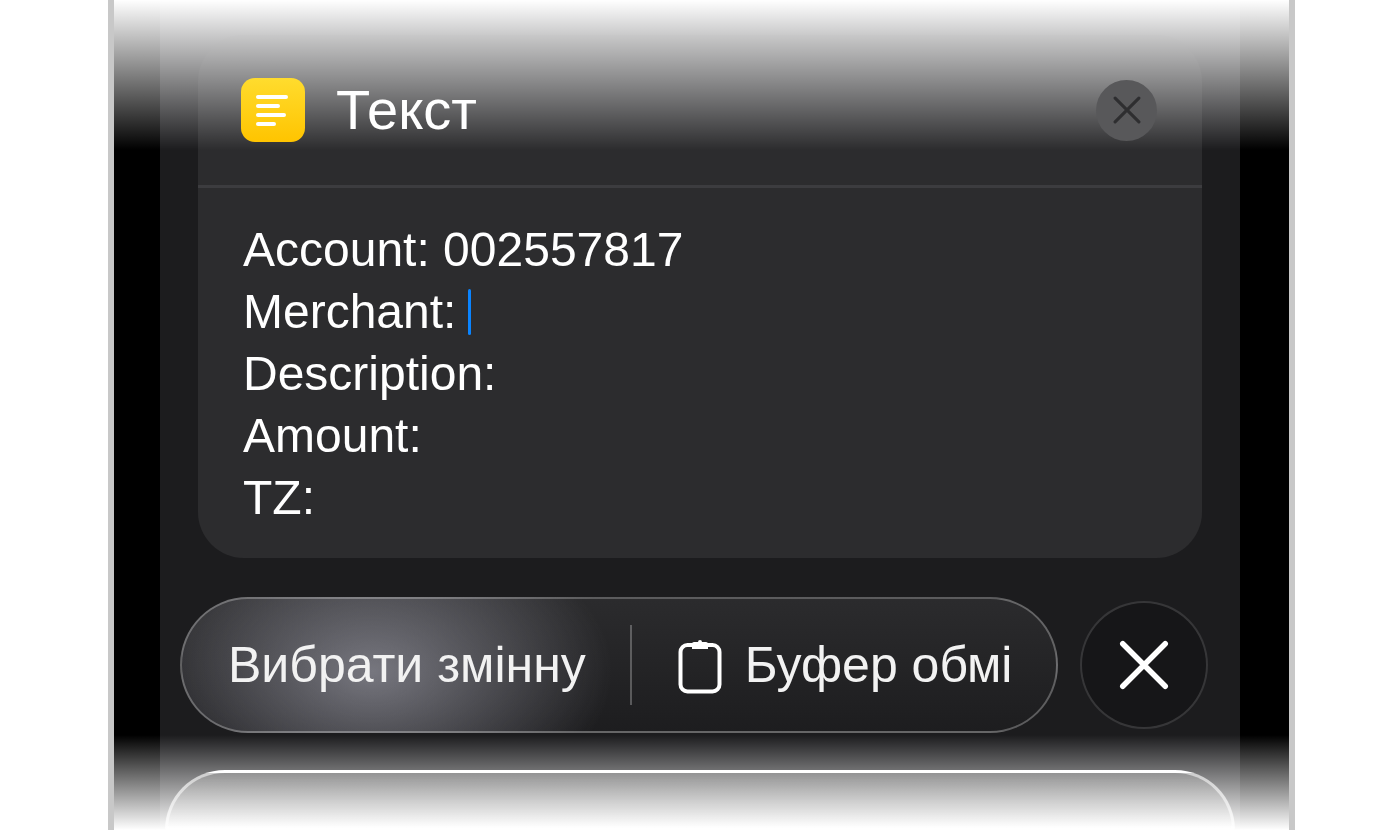  Describe the element at coordinates (332, 436) in the screenshot. I see `text-line: Amount:` at that location.